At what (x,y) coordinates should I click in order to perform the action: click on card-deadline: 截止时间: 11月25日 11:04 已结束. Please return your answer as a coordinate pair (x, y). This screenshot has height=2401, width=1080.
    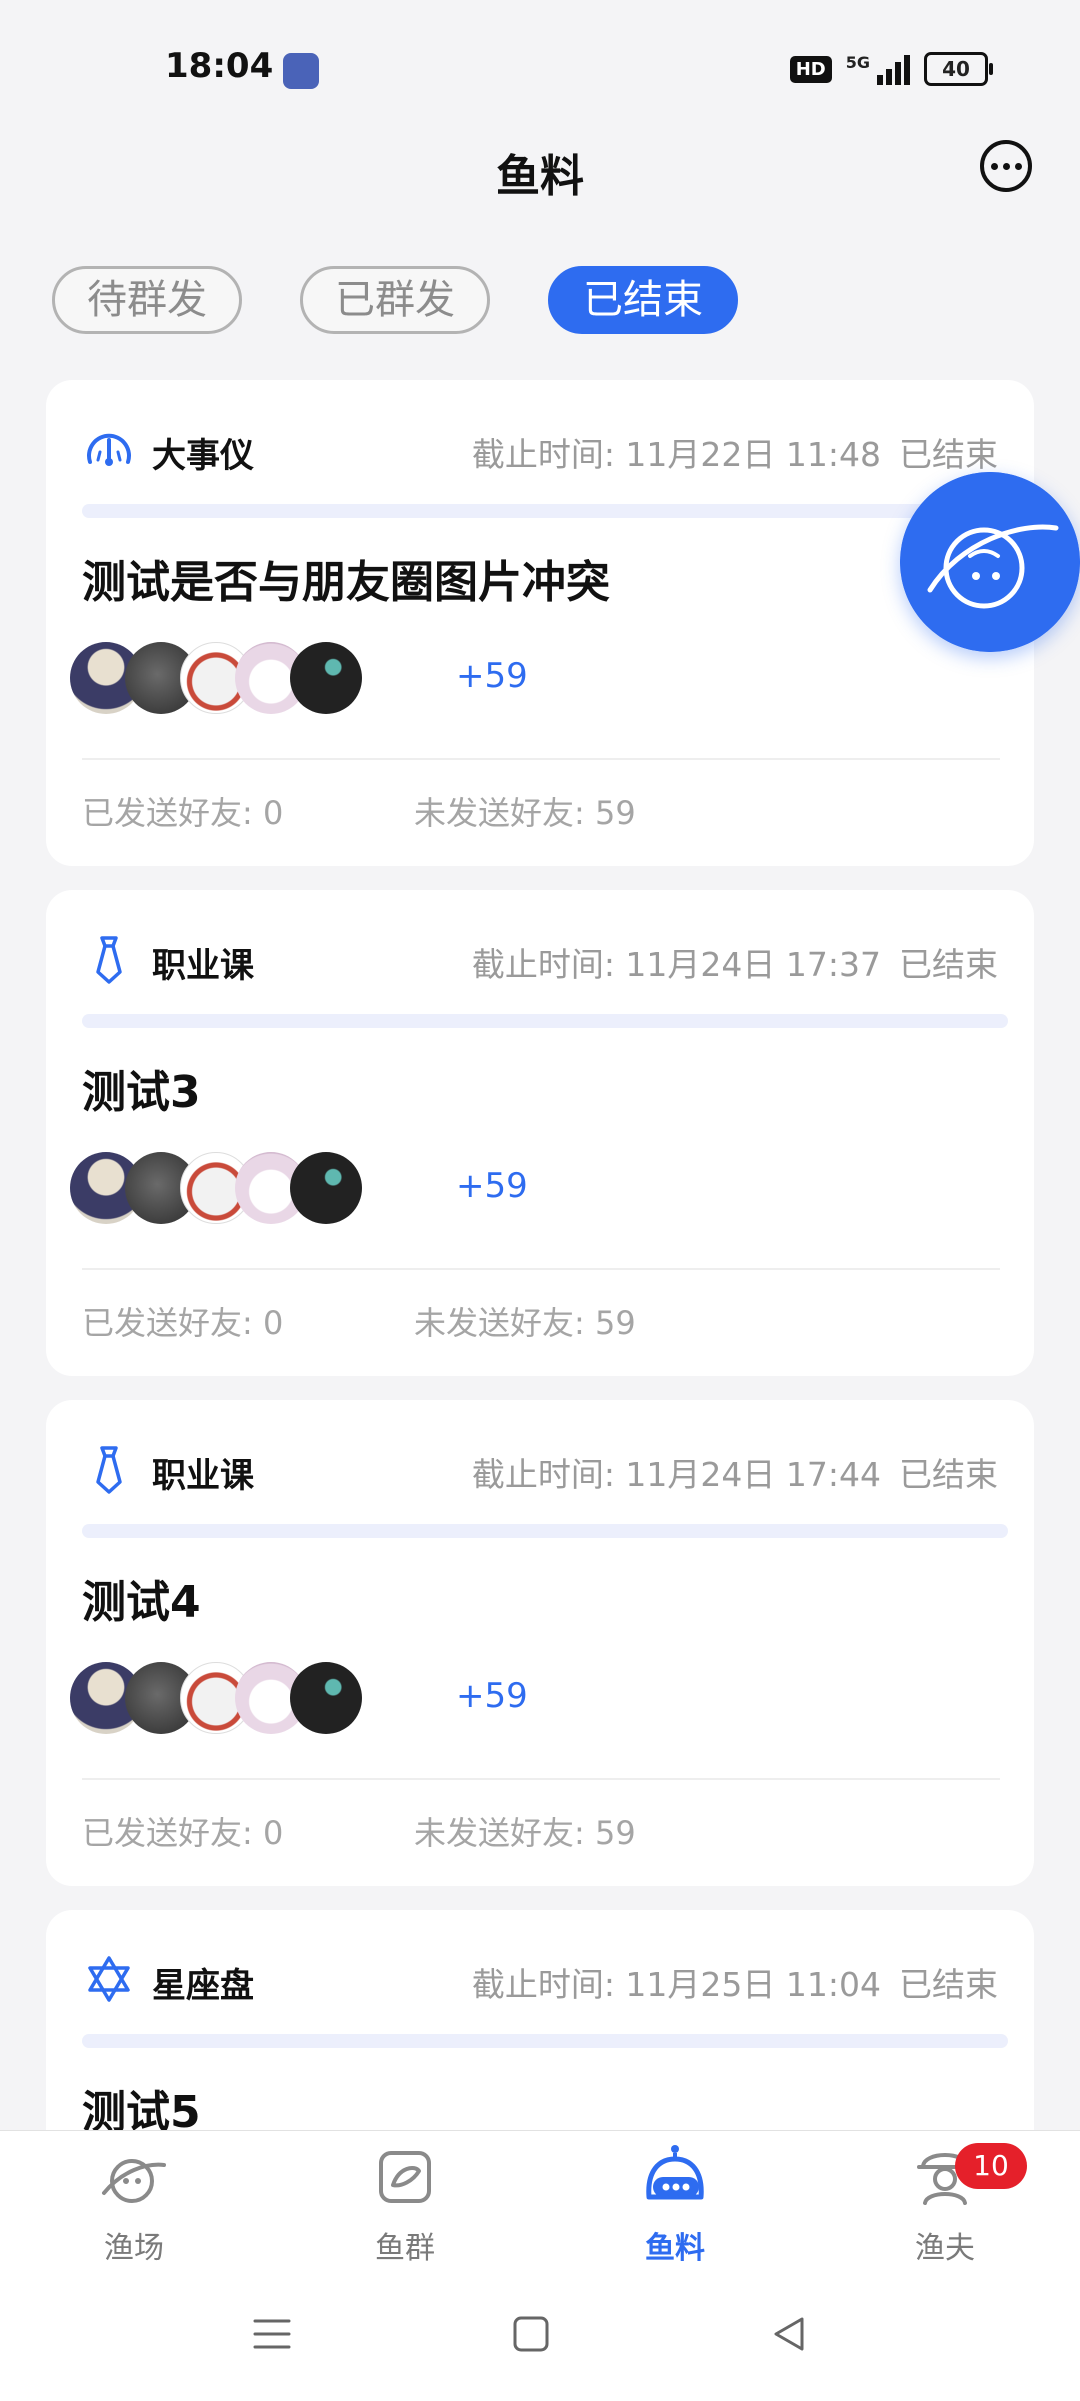
    Looking at the image, I should click on (735, 1982).